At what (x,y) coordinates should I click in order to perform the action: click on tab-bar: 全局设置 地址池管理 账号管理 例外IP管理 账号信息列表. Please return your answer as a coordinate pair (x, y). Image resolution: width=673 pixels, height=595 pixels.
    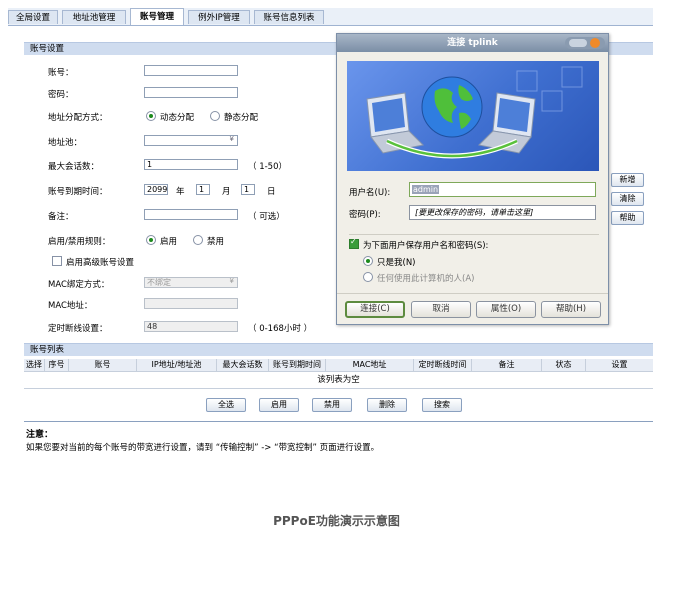
    Looking at the image, I should click on (330, 17).